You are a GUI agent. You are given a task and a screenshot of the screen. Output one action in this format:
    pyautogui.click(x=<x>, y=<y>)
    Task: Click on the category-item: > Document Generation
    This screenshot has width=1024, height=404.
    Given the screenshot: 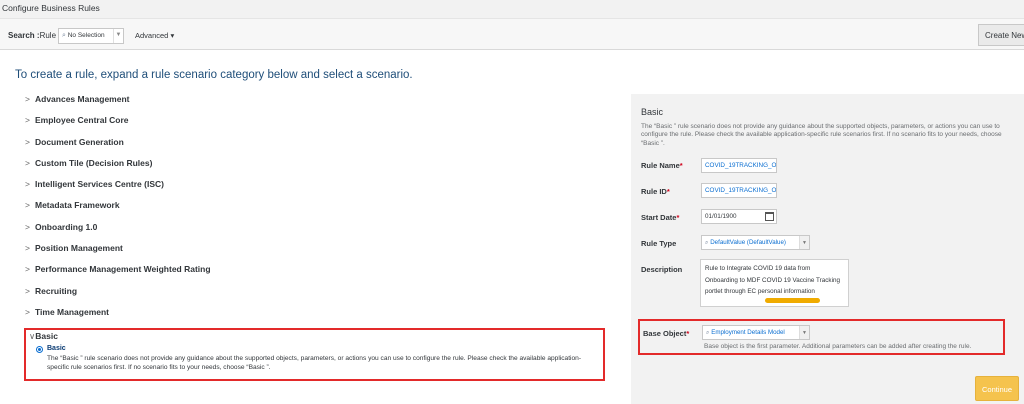 What is the action you would take?
    pyautogui.click(x=118, y=147)
    